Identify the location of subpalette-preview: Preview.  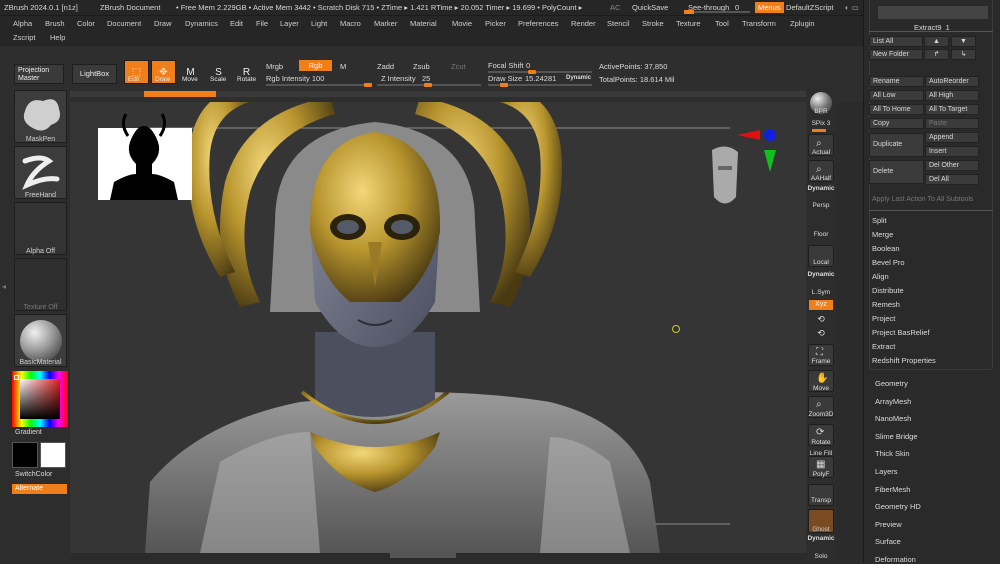
(888, 524).